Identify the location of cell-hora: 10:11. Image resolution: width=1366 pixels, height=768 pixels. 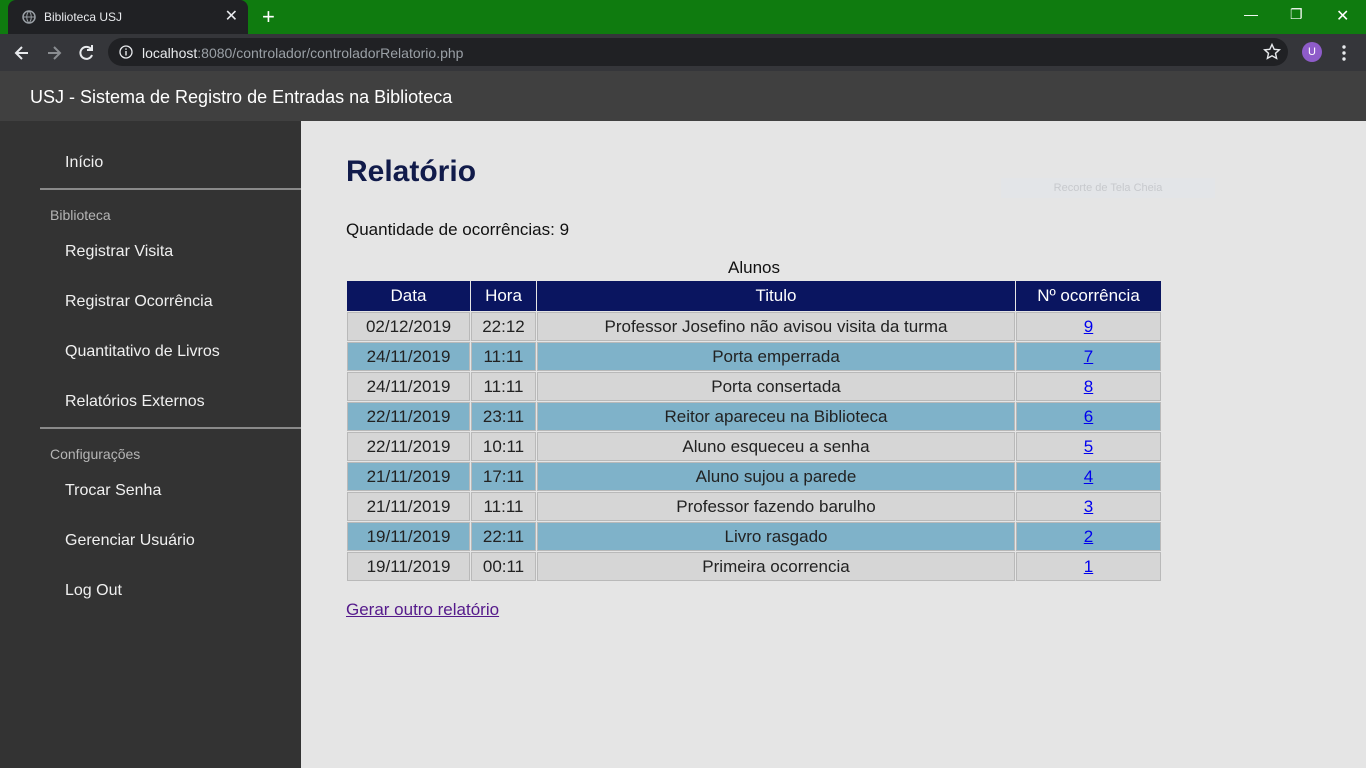
(503, 446).